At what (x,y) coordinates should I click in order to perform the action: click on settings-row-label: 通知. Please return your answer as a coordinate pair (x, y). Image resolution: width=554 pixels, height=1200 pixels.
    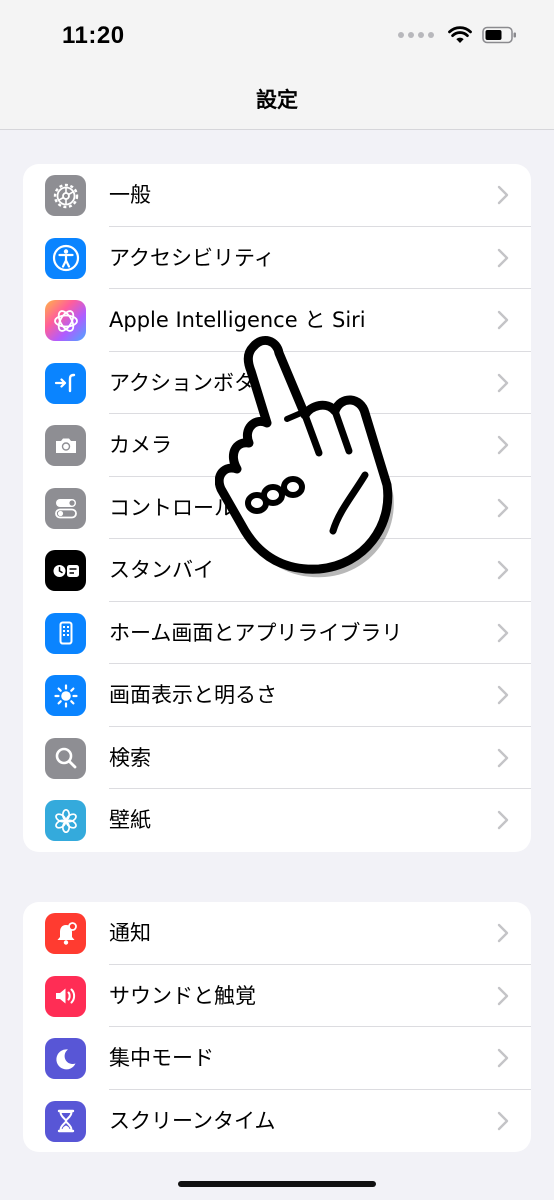
    Looking at the image, I should click on (130, 933).